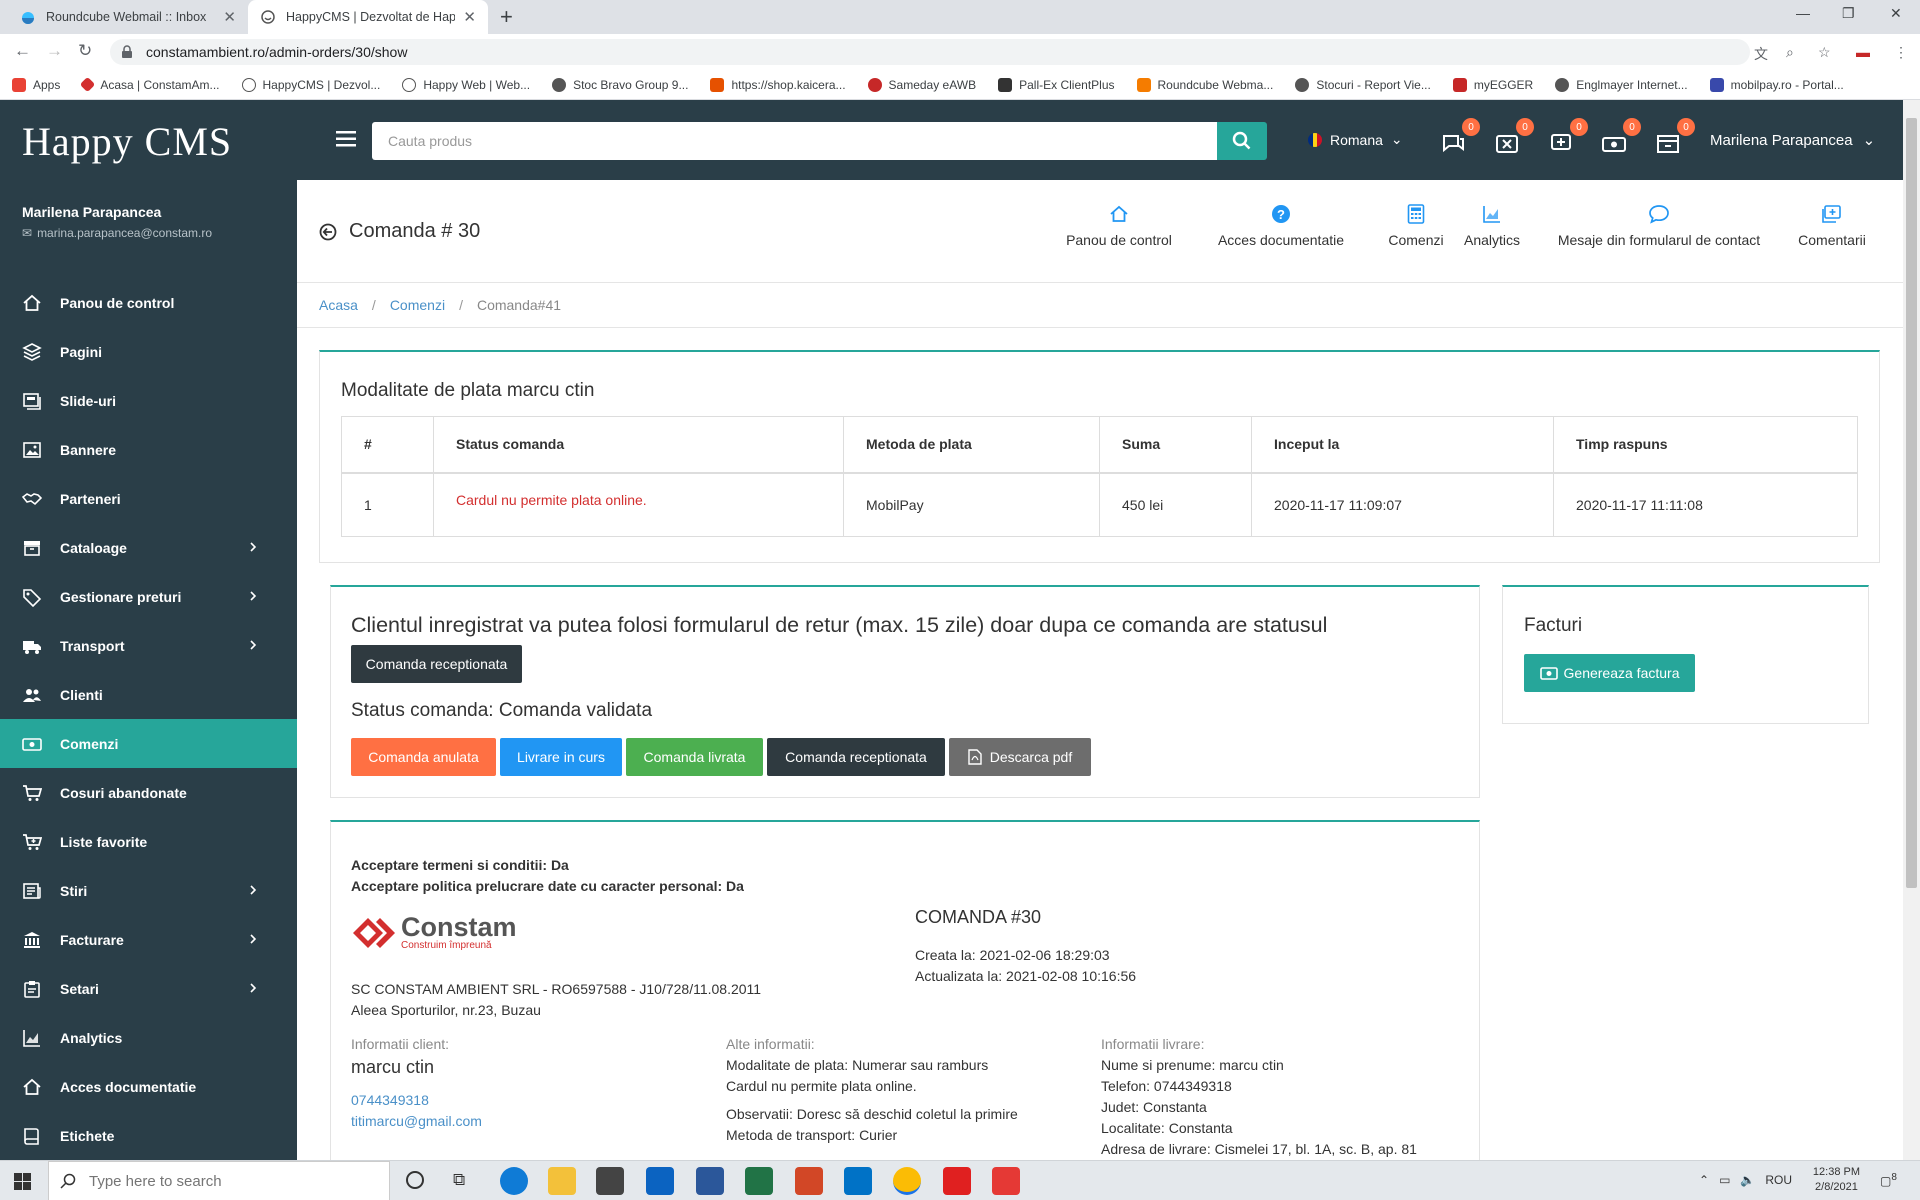 The width and height of the screenshot is (1920, 1200). I want to click on sidebar-item-cataloage: Cataloage, so click(148, 547).